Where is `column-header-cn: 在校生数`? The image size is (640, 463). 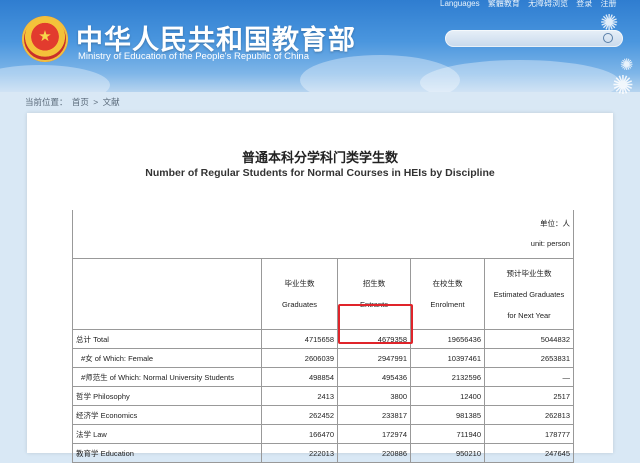 column-header-cn: 在校生数 is located at coordinates (447, 283).